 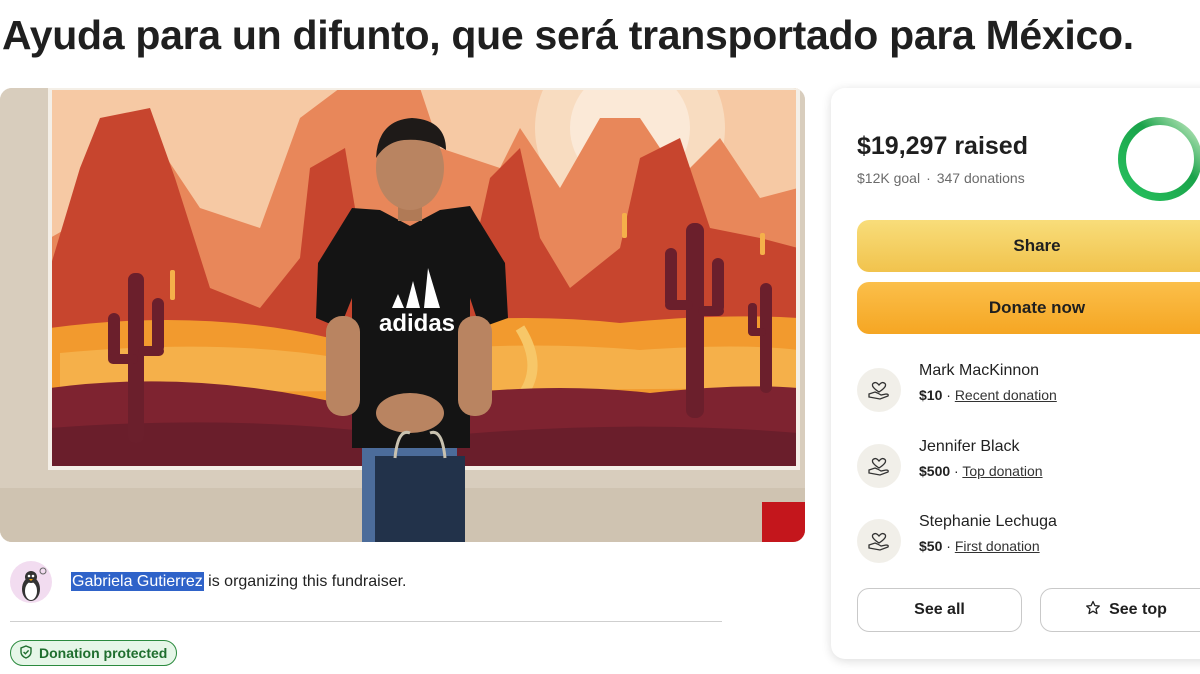 I want to click on see-all-label: See all, so click(x=939, y=609).